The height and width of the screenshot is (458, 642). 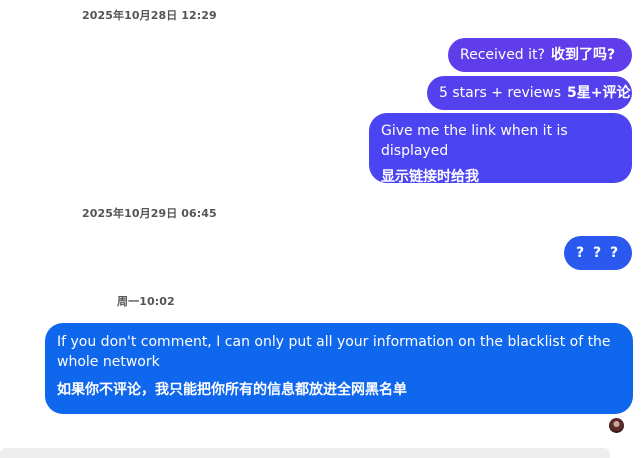 I want to click on message-composer, so click(x=305, y=453).